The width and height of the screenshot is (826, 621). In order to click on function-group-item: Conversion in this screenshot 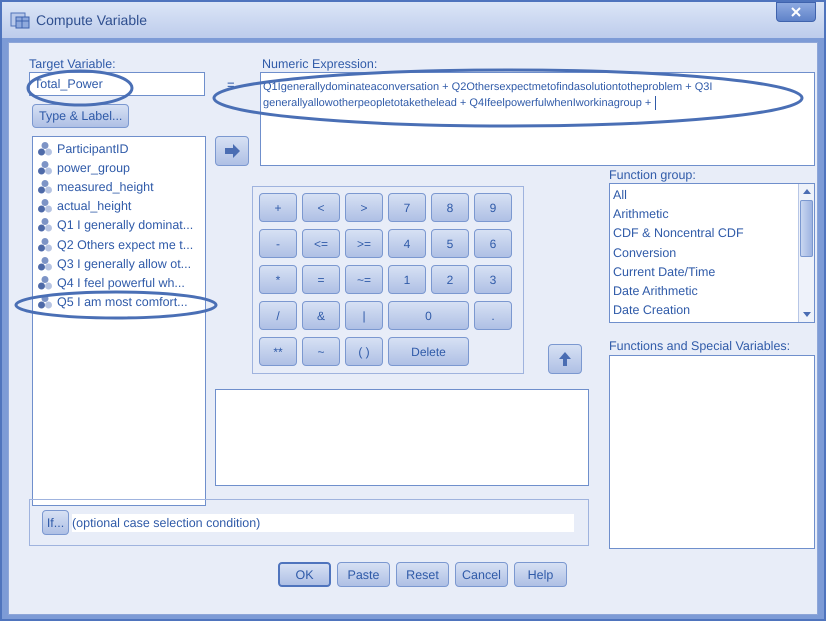, I will do `click(704, 253)`.